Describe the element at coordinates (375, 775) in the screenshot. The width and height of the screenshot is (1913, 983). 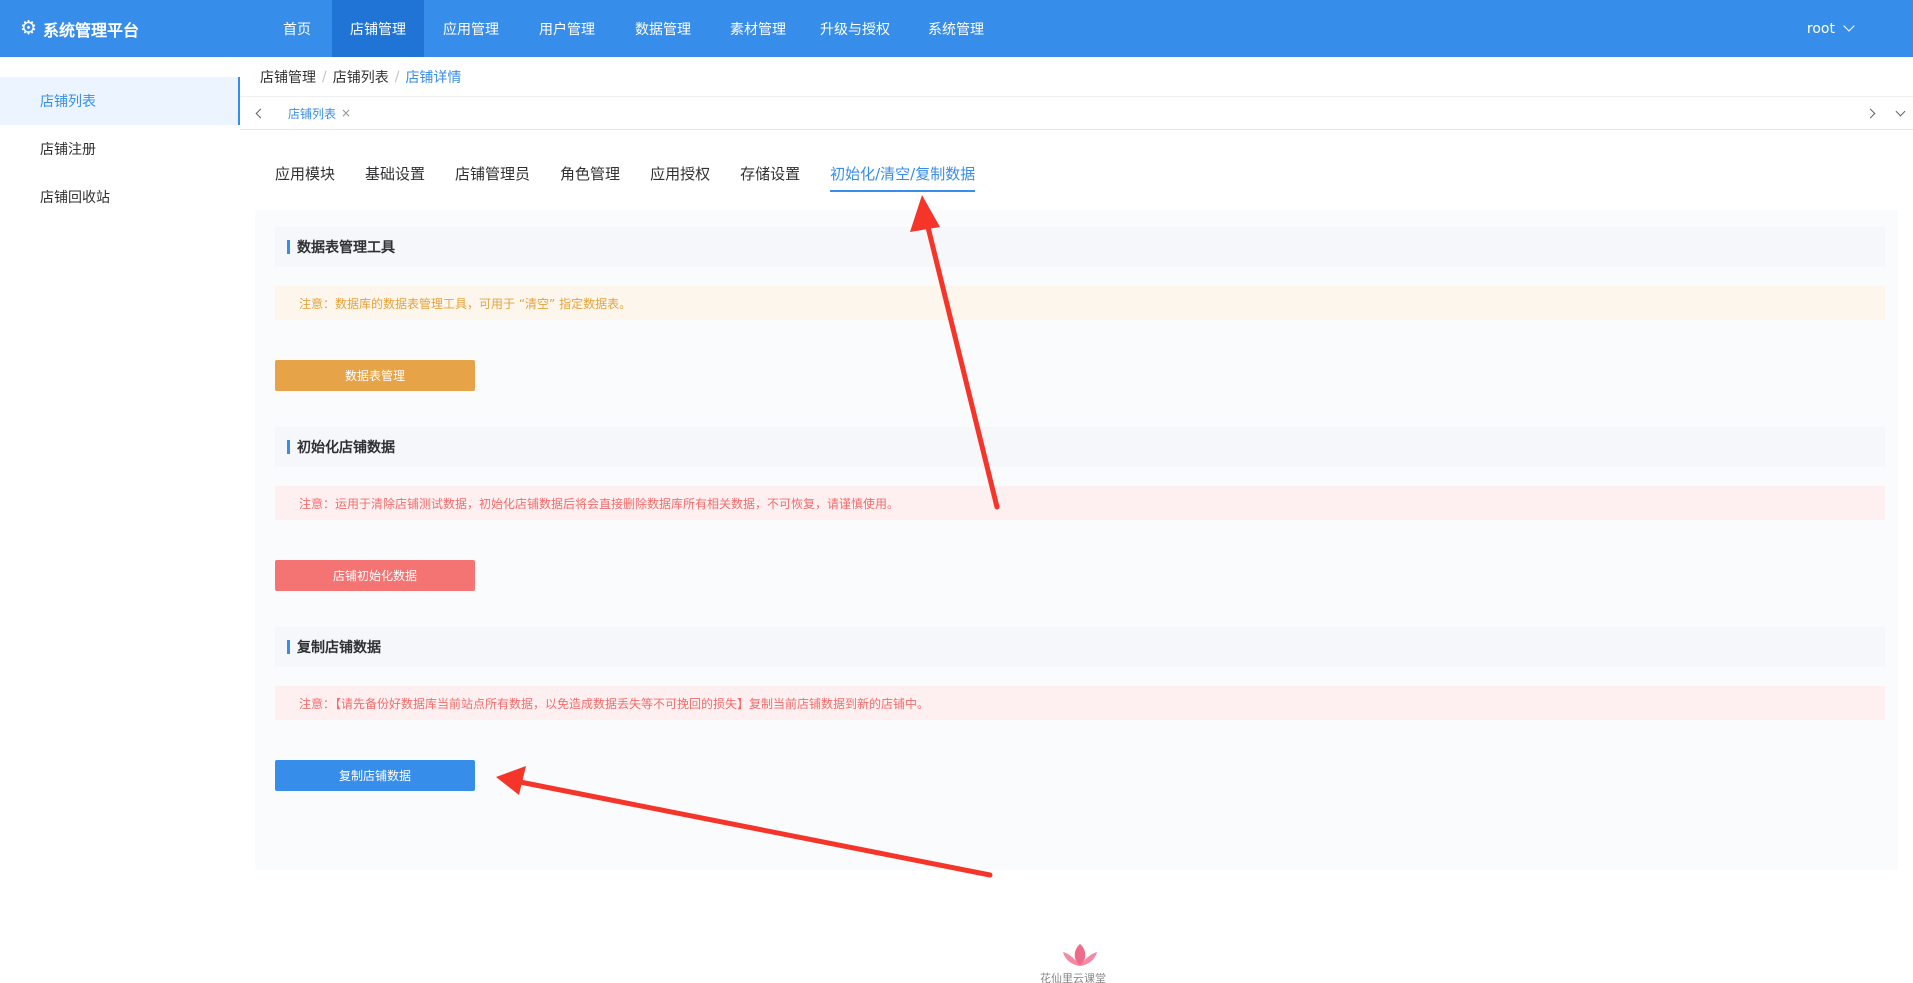
I see `copy-shop-data-button: 复制店铺数据` at that location.